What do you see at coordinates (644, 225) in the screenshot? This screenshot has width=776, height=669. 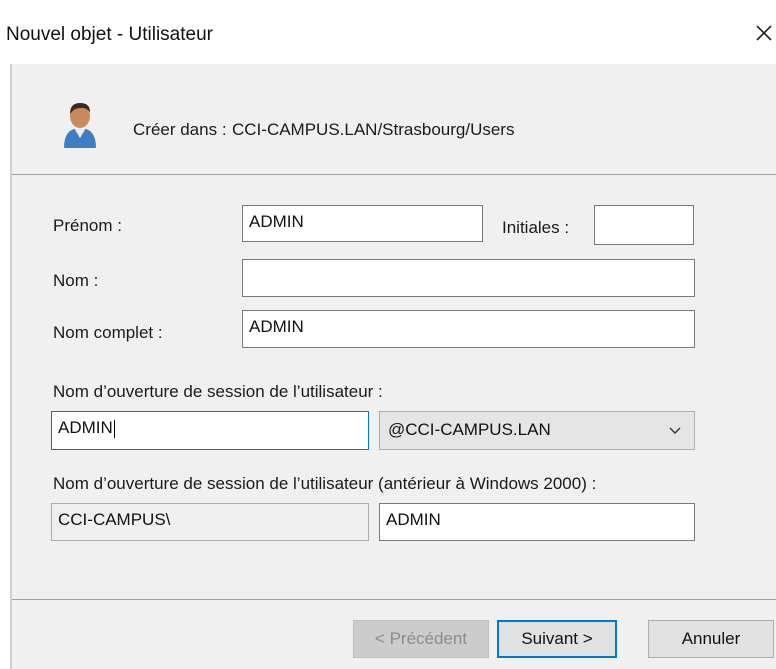 I see `initials-input` at bounding box center [644, 225].